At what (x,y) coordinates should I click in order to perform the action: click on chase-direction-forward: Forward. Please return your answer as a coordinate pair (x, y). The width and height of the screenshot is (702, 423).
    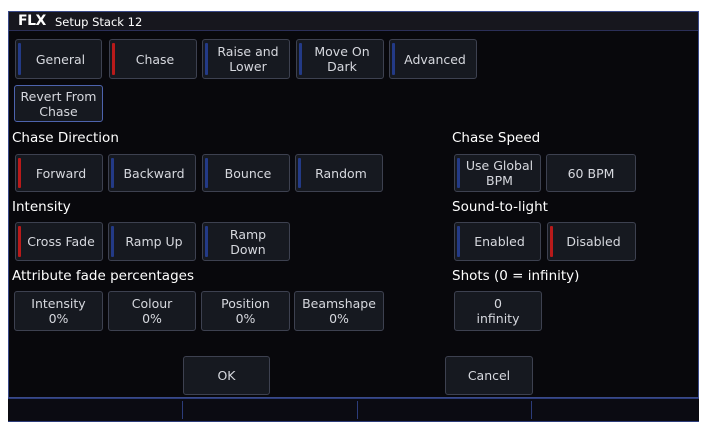
    Looking at the image, I should click on (59, 173).